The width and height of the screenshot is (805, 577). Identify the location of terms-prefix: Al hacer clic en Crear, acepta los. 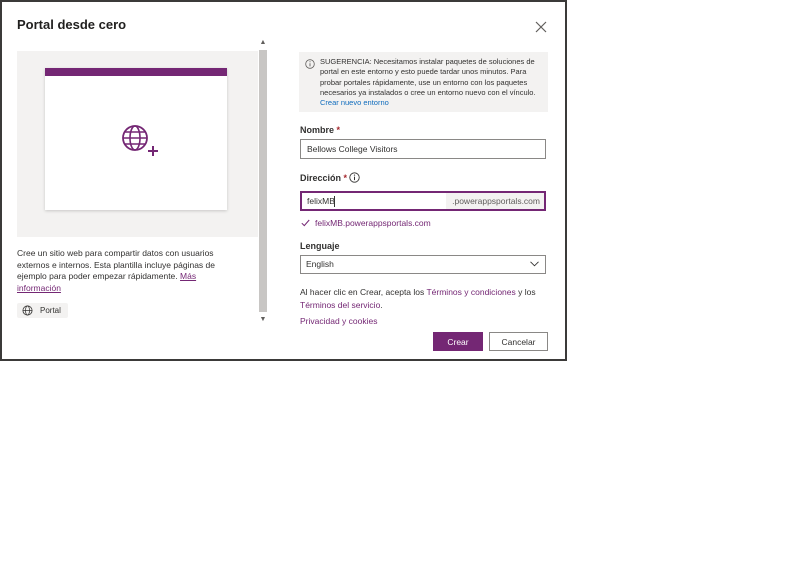
(363, 292).